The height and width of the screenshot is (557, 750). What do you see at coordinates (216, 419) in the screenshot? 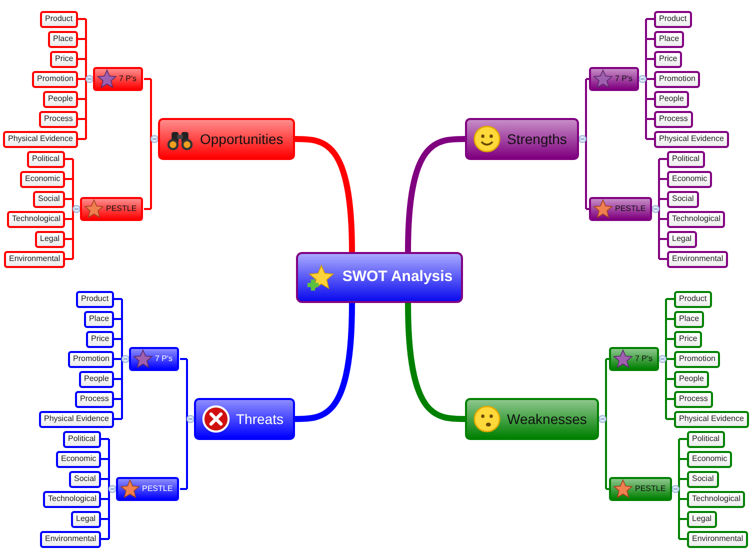
I see `error-icon` at bounding box center [216, 419].